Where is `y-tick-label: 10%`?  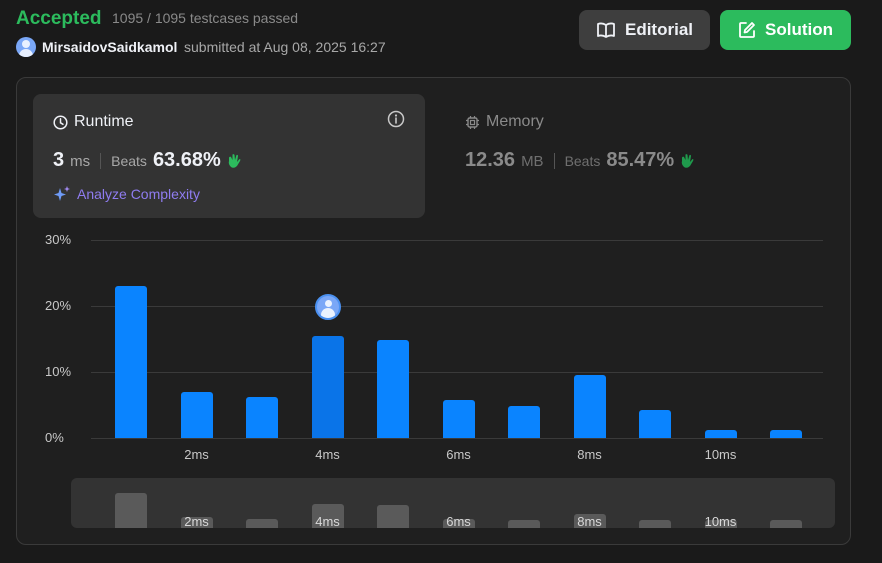
y-tick-label: 10% is located at coordinates (58, 371).